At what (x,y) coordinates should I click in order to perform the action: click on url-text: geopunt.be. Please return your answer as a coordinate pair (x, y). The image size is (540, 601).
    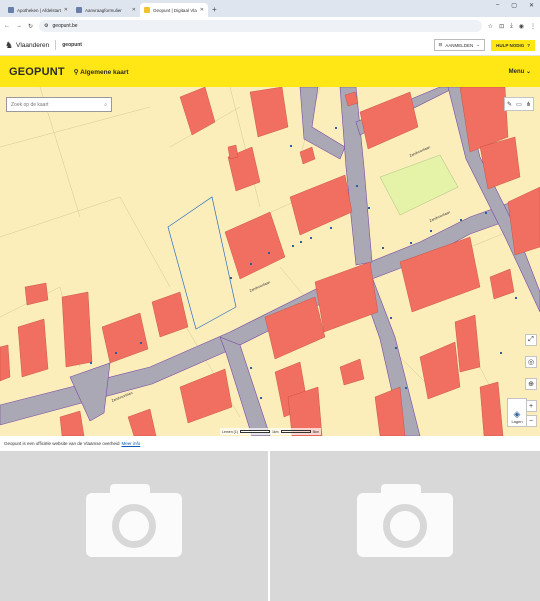
    Looking at the image, I should click on (65, 26).